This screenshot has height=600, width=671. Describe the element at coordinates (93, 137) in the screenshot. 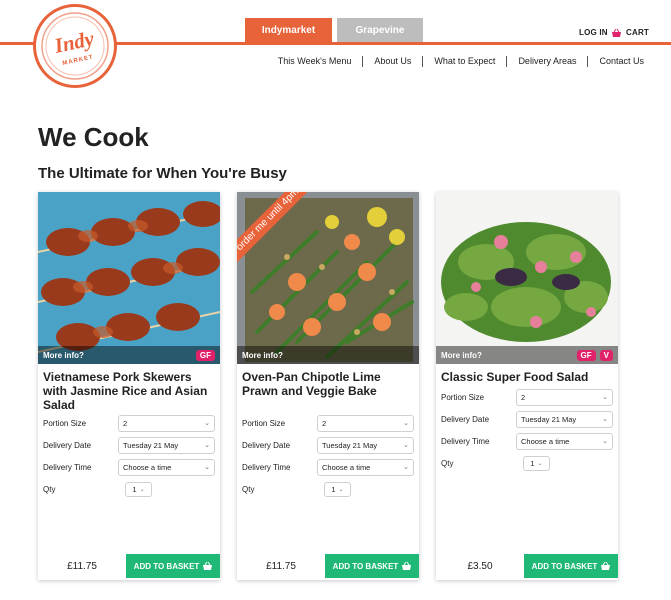

I see `page-title: We Cook` at that location.